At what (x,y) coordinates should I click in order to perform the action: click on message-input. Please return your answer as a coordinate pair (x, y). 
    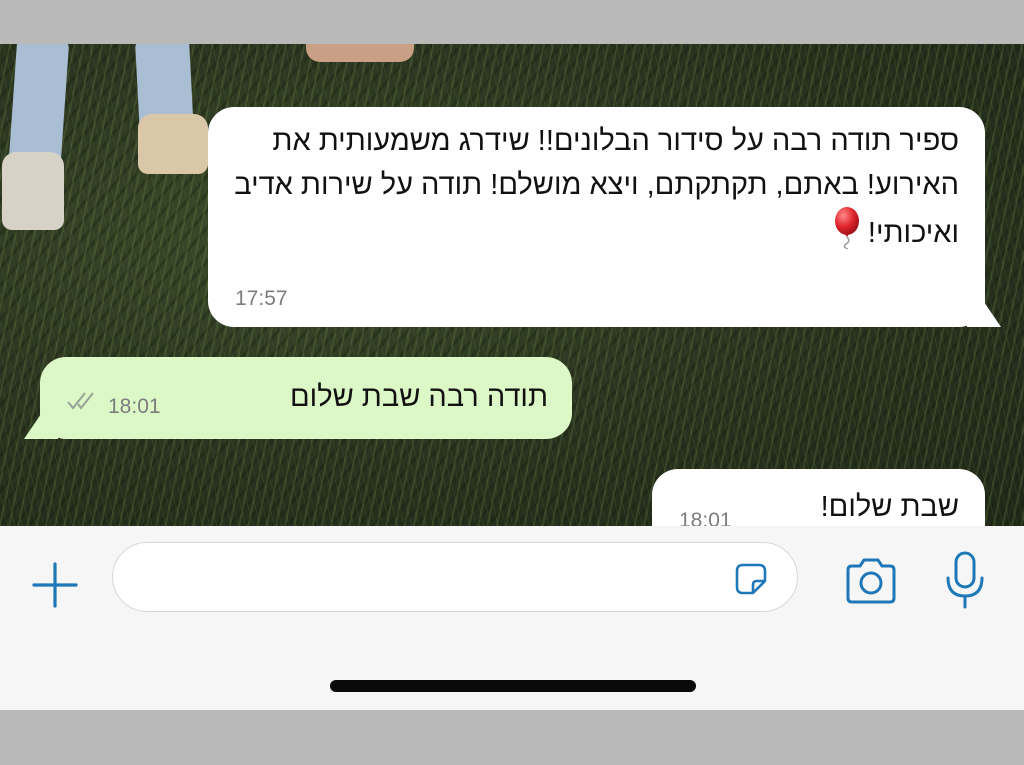
    Looking at the image, I should click on (425, 578).